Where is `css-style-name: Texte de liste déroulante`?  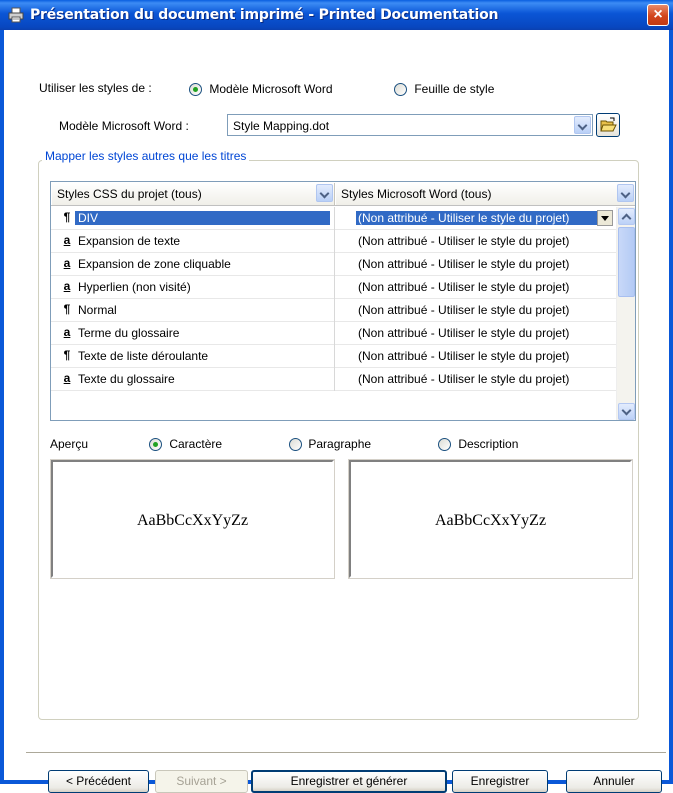 css-style-name: Texte de liste déroulante is located at coordinates (143, 356).